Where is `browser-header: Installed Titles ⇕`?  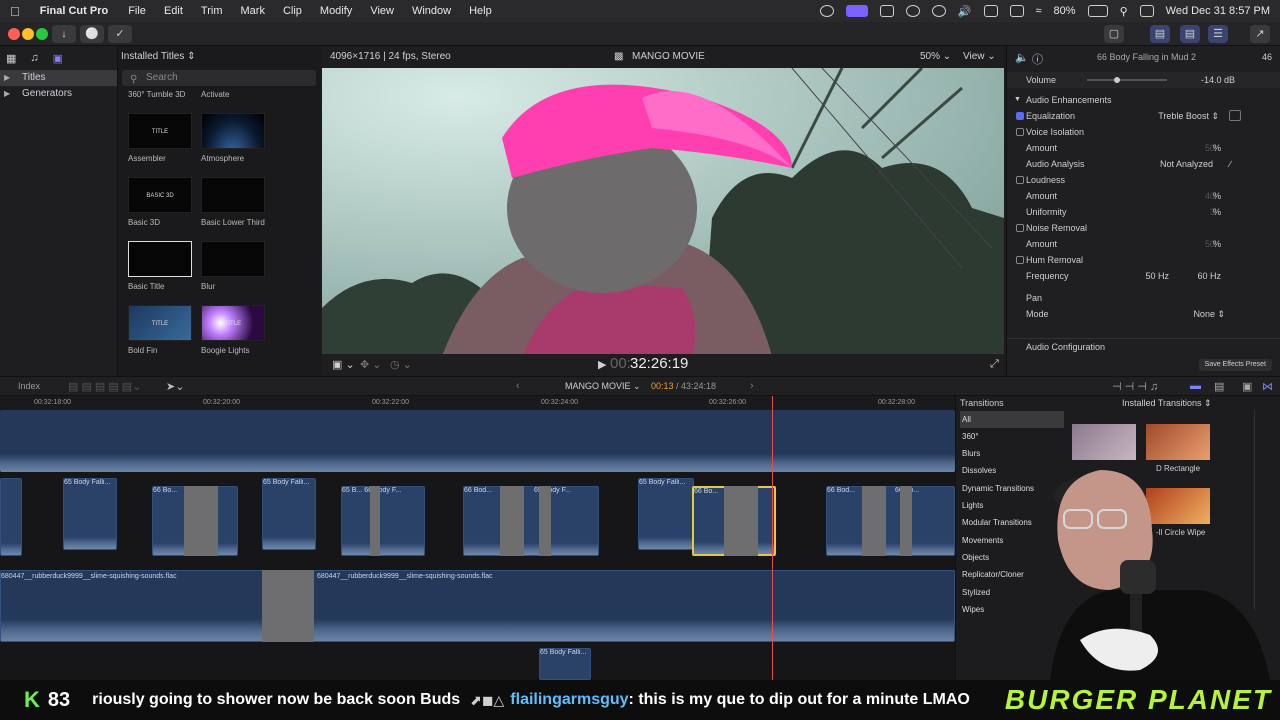
browser-header: Installed Titles ⇕ is located at coordinates (219, 57).